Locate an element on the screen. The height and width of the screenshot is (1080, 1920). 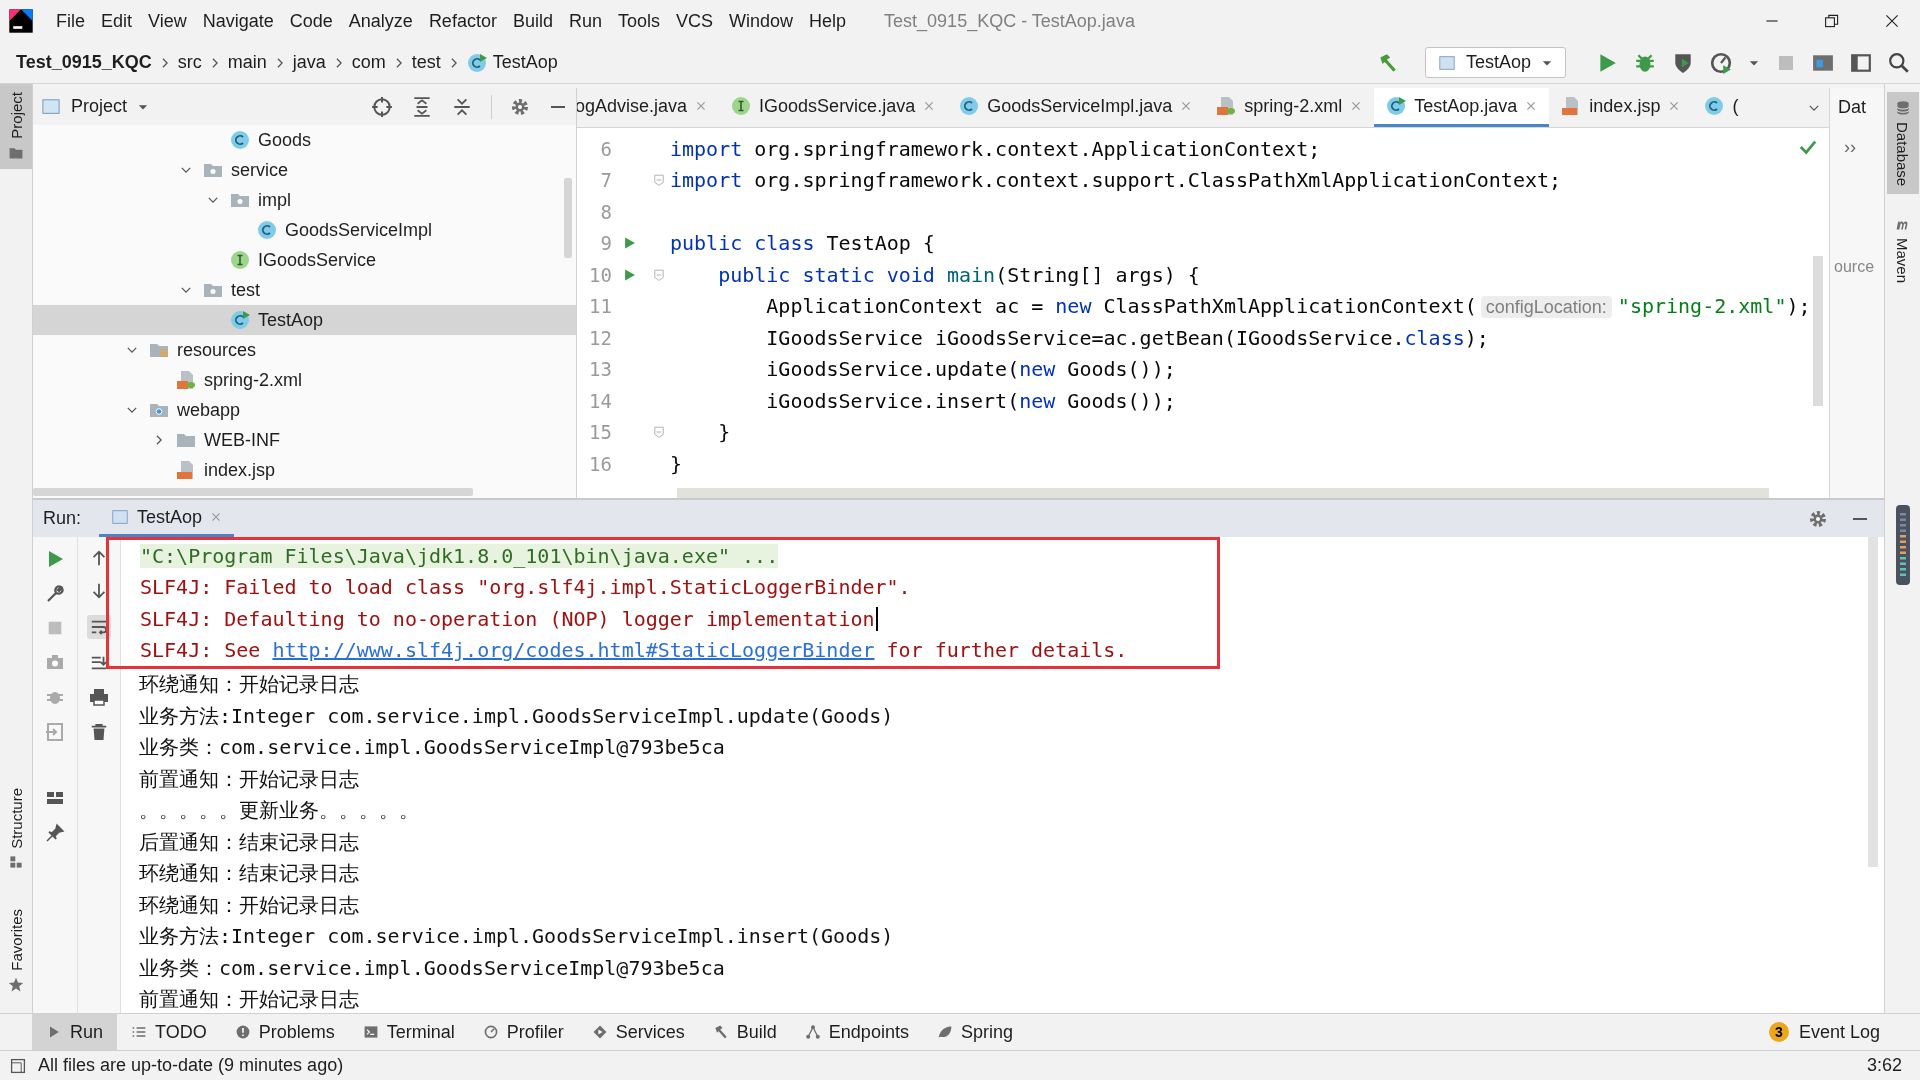
tool-window-button: Run is located at coordinates (75, 1032).